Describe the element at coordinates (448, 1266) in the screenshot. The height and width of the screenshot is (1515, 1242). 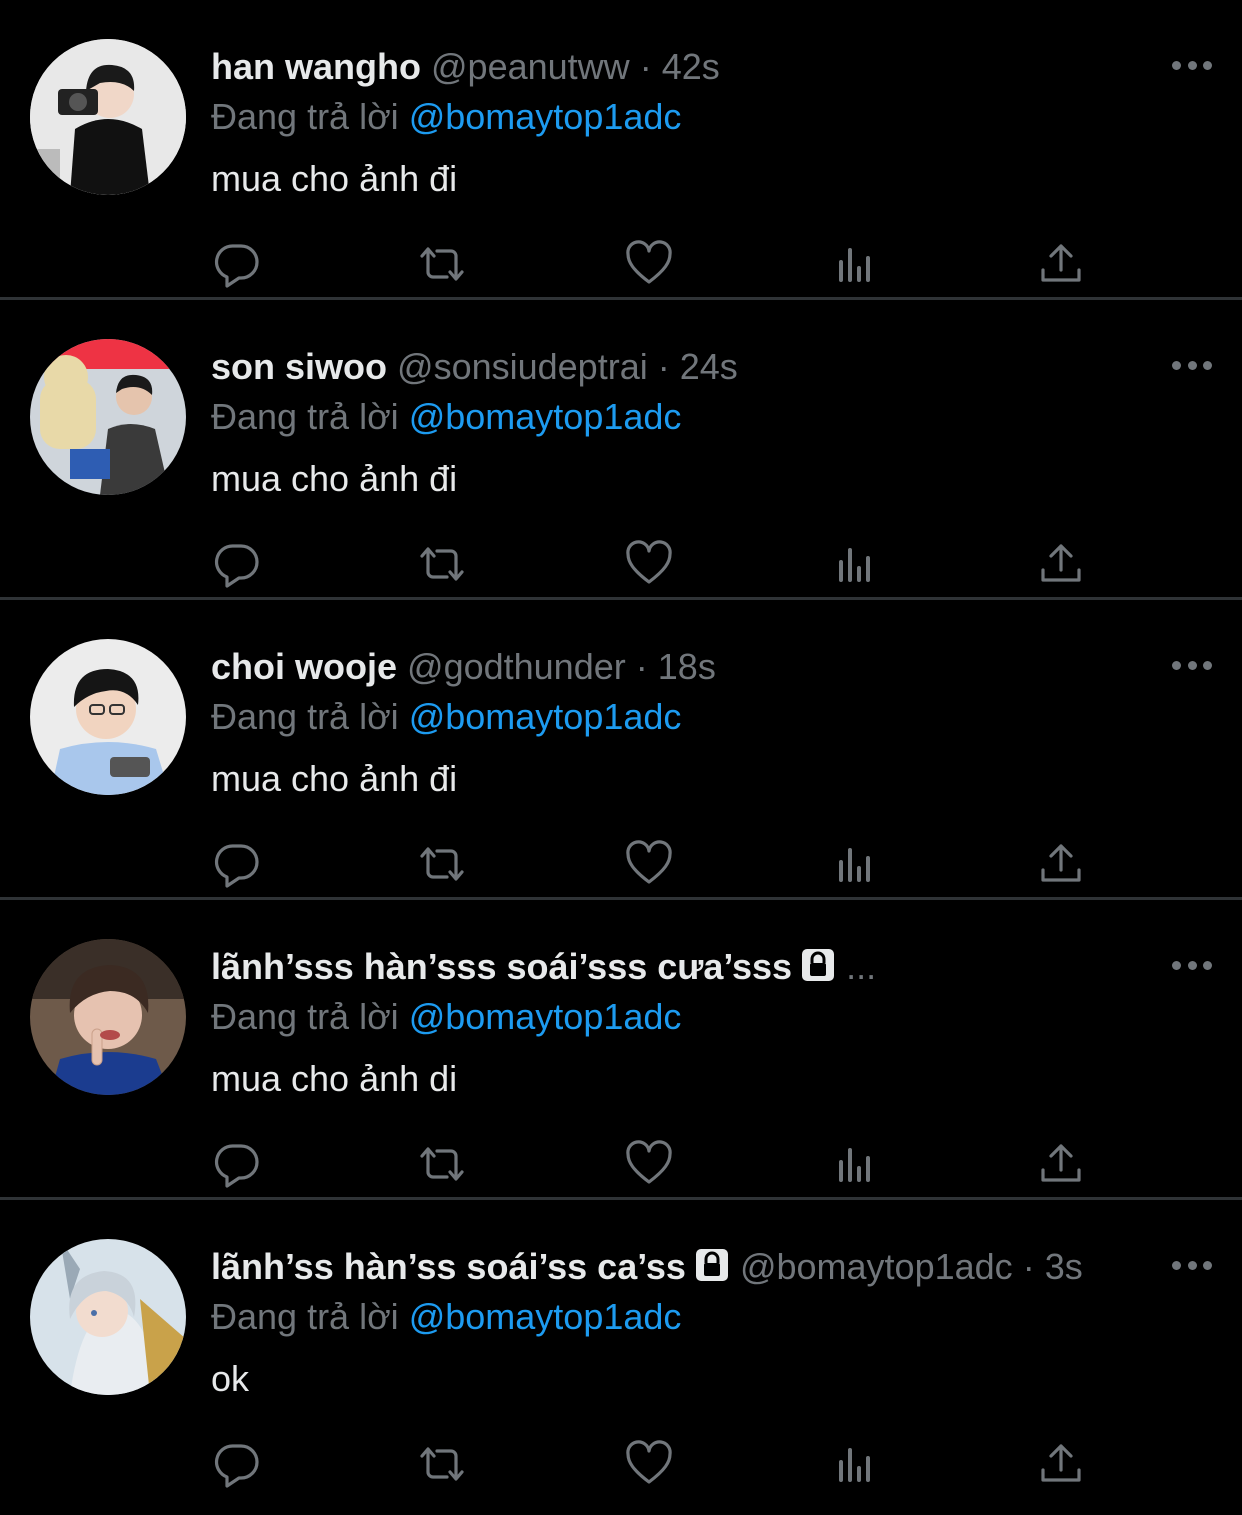
I see `display-name: lãnh’ss hàn’ss soái’ss ca’ss` at that location.